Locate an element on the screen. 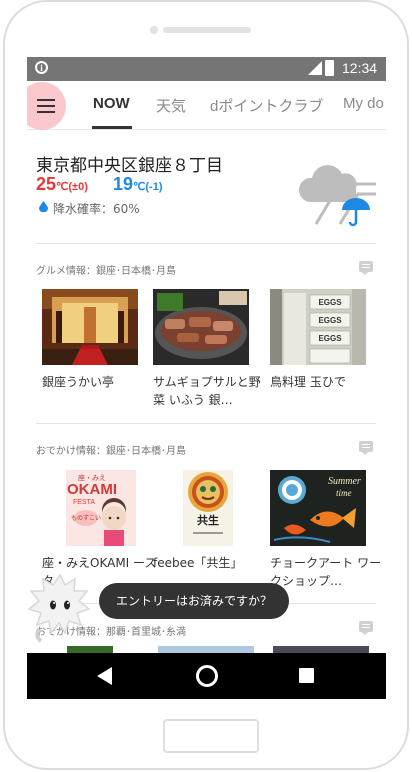 The height and width of the screenshot is (772, 412). card-caption: 銀座うかい亭 is located at coordinates (78, 382).